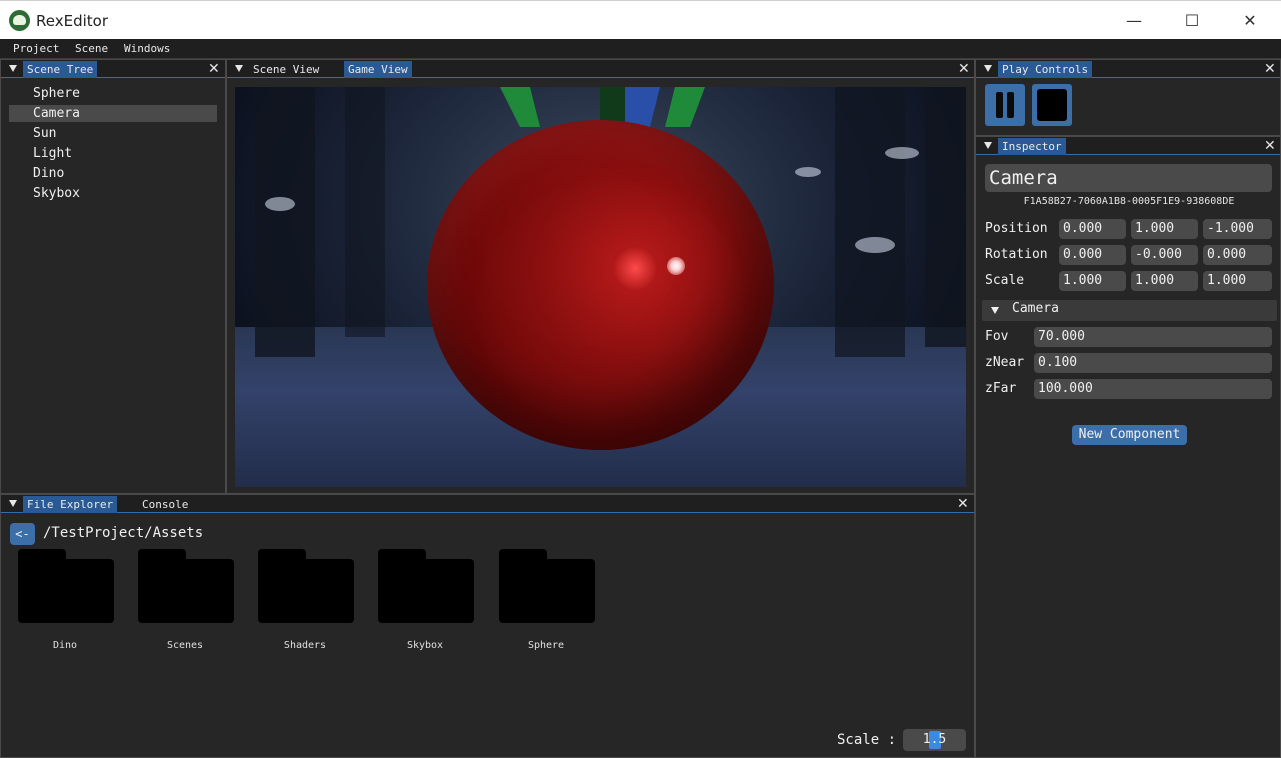  Describe the element at coordinates (640, 19) in the screenshot. I see `title-bar: RexEditor — ☐ ✕` at that location.